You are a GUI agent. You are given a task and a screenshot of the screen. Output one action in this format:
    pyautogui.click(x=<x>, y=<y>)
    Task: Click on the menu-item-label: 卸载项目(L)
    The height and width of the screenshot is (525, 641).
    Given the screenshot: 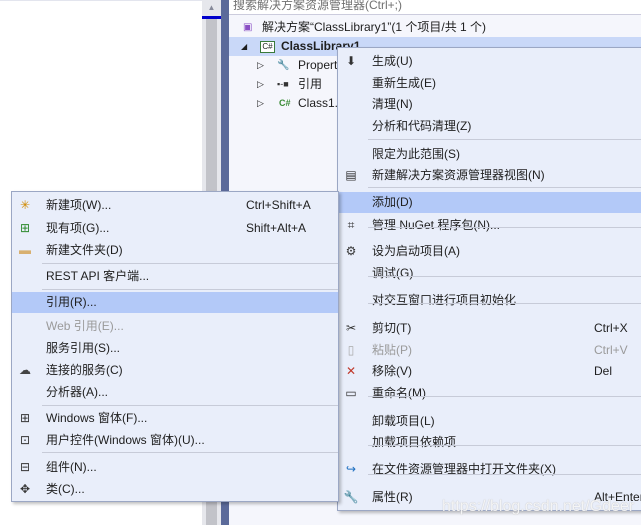 What is the action you would take?
    pyautogui.click(x=403, y=421)
    